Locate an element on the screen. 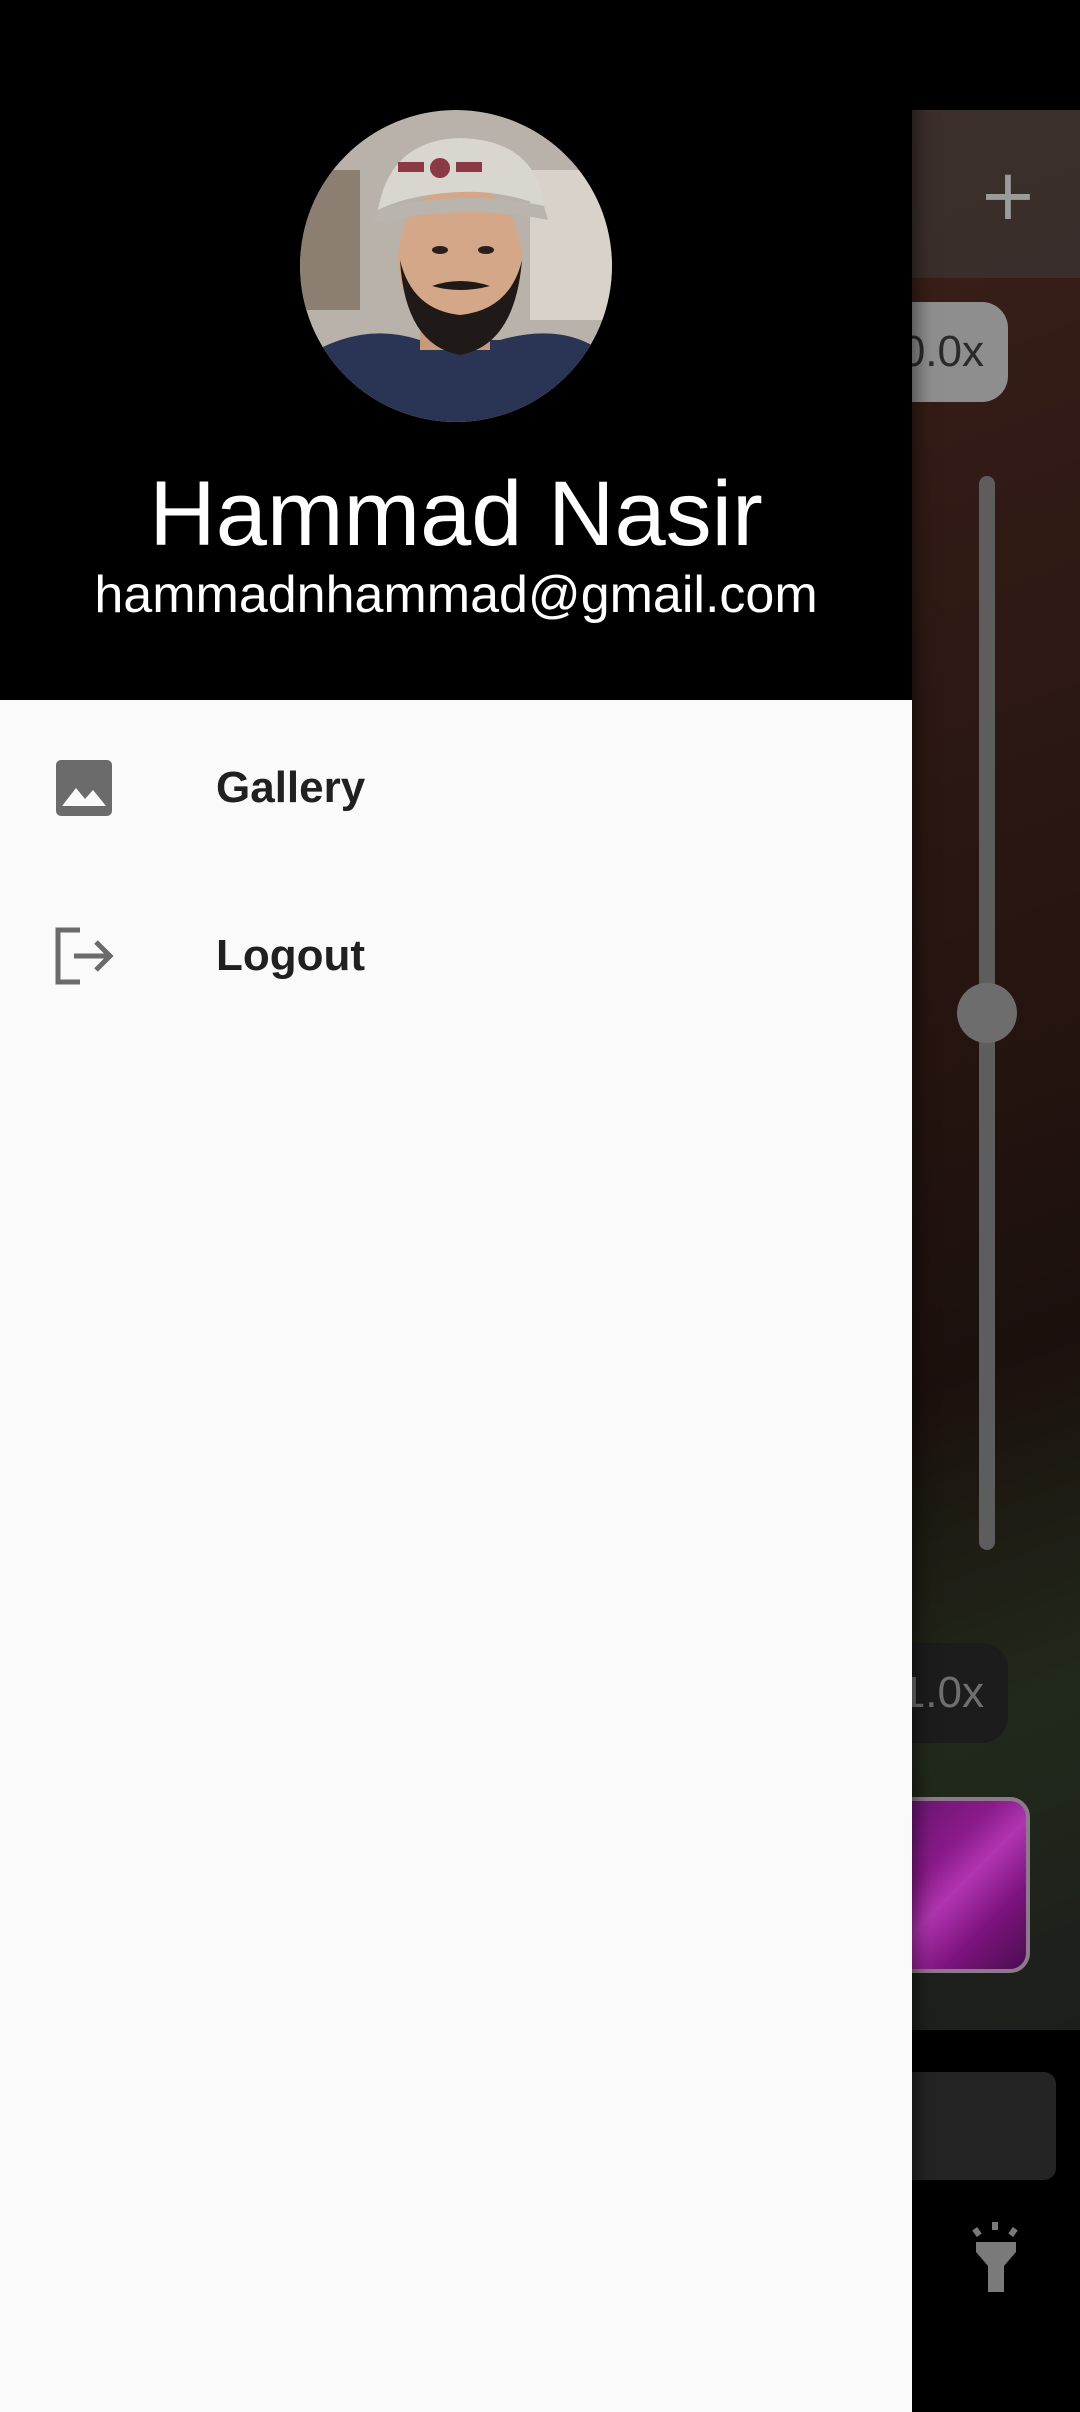 This screenshot has width=1080, height=2412. image-icon is located at coordinates (84, 788).